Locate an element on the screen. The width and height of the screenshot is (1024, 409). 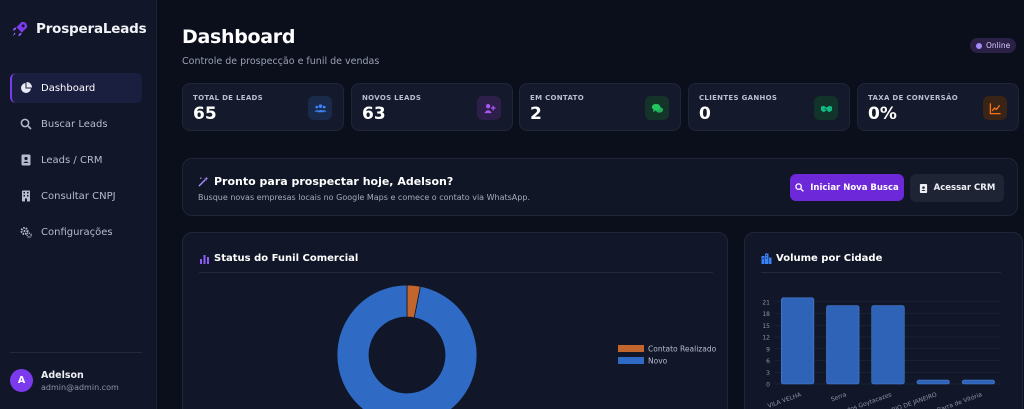
welcome-title: Pronto para prospectar hoje, Adelson? is located at coordinates (325, 181).